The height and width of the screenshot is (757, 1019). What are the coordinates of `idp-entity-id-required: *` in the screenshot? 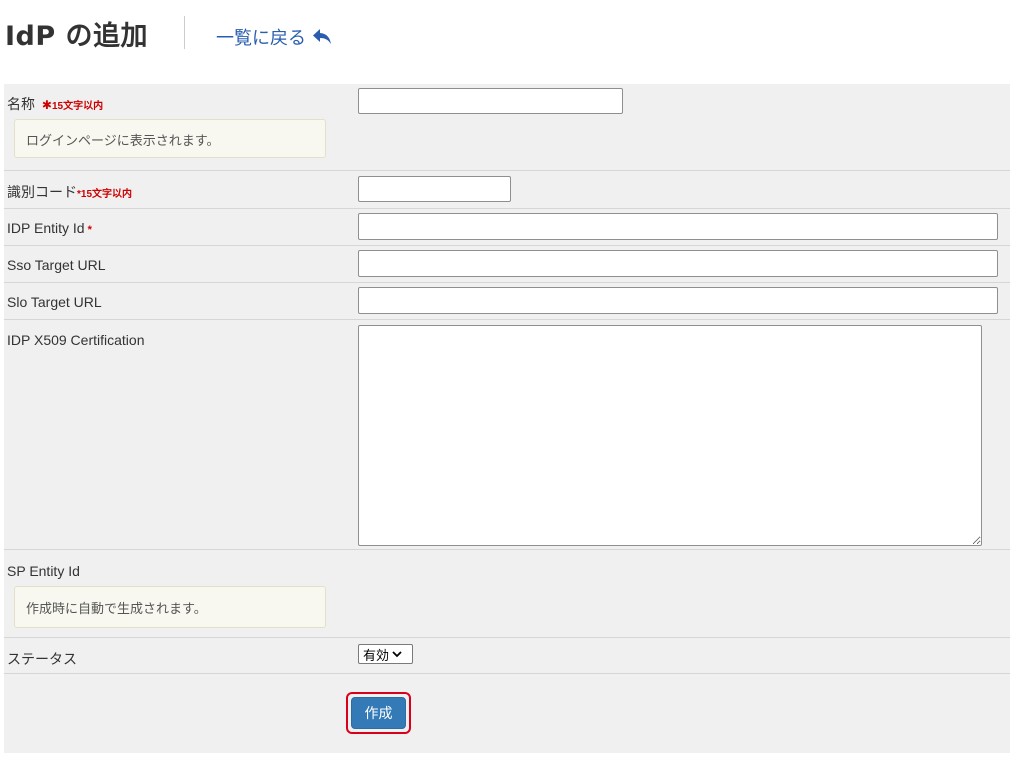 It's located at (89, 230).